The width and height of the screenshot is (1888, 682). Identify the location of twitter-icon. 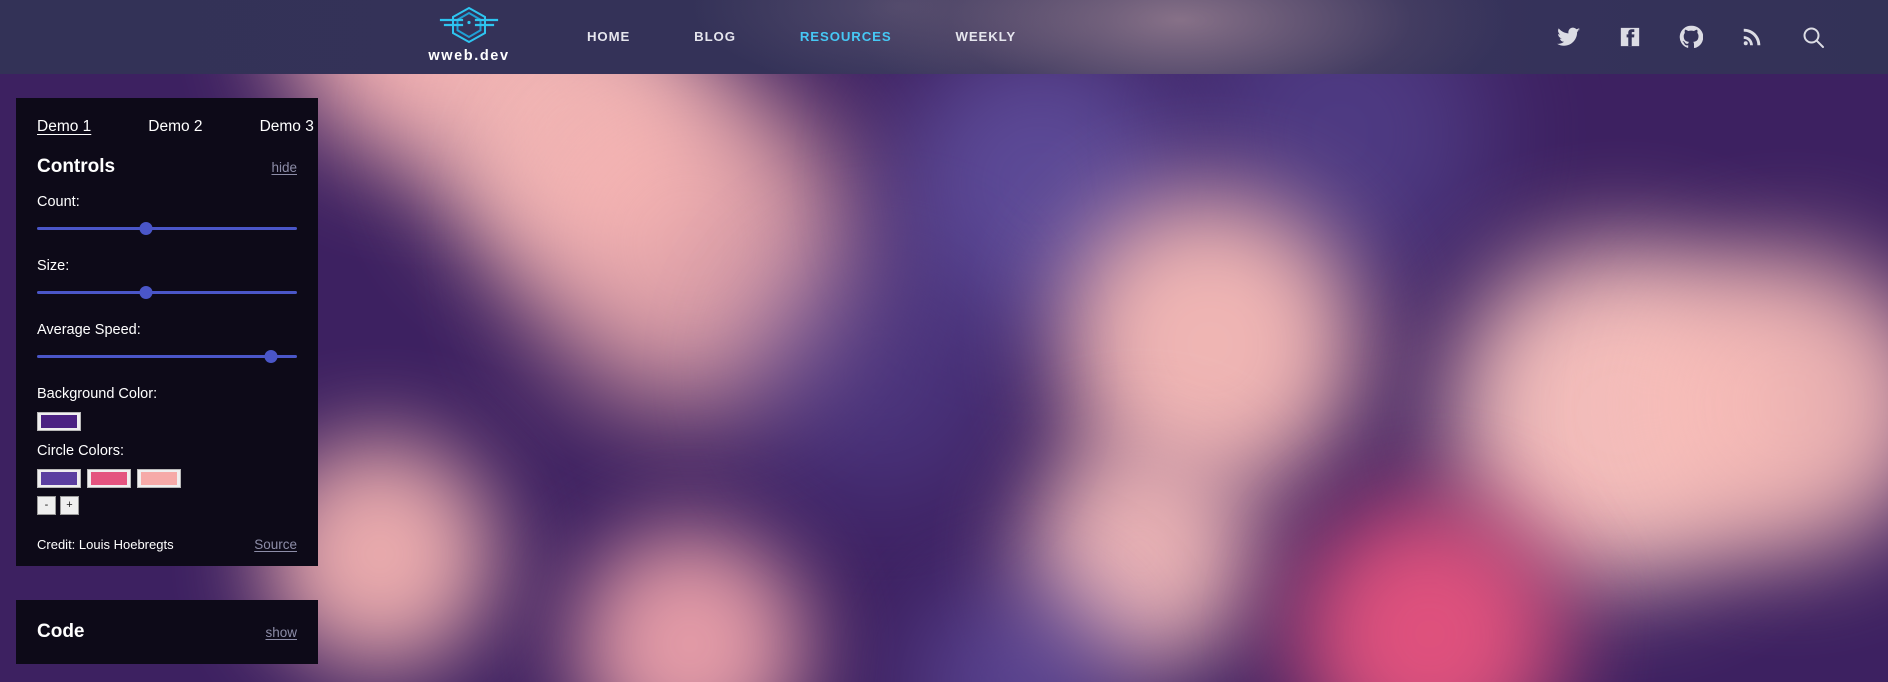
(1568, 36).